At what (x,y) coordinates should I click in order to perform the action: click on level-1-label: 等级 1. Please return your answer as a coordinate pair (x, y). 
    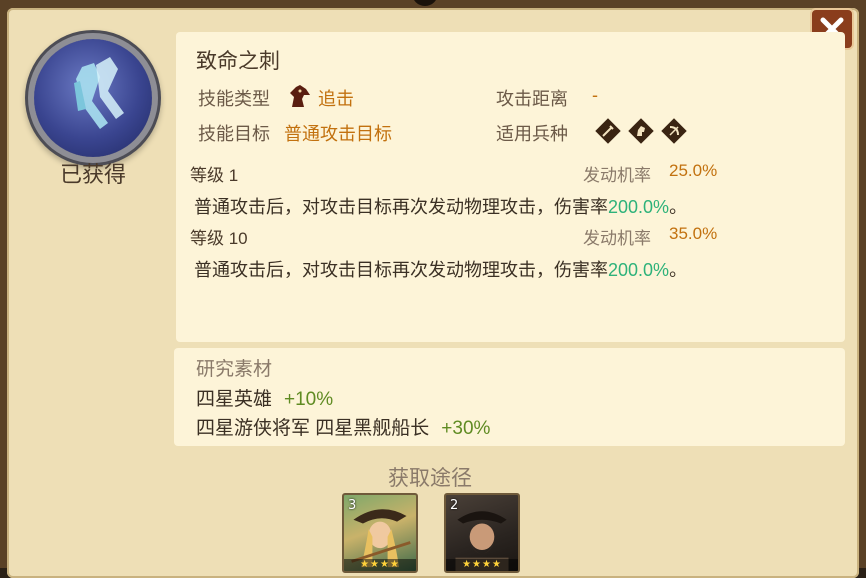
    Looking at the image, I should click on (214, 175).